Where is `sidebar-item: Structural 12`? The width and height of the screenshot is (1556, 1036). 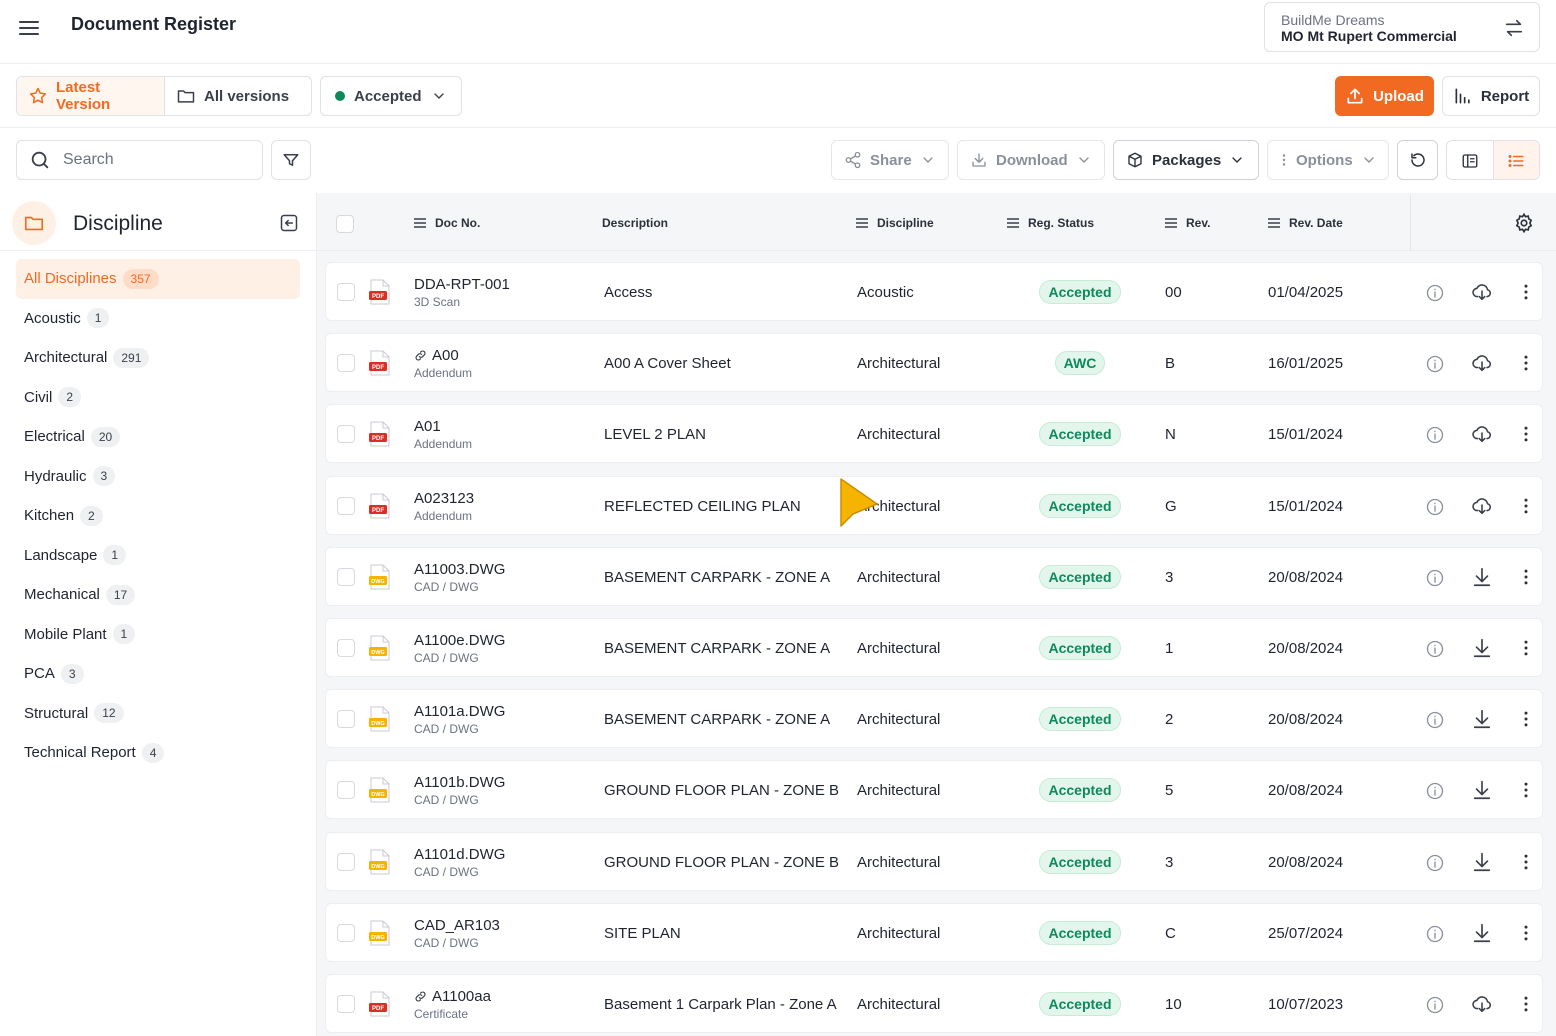 sidebar-item: Structural 12 is located at coordinates (158, 714).